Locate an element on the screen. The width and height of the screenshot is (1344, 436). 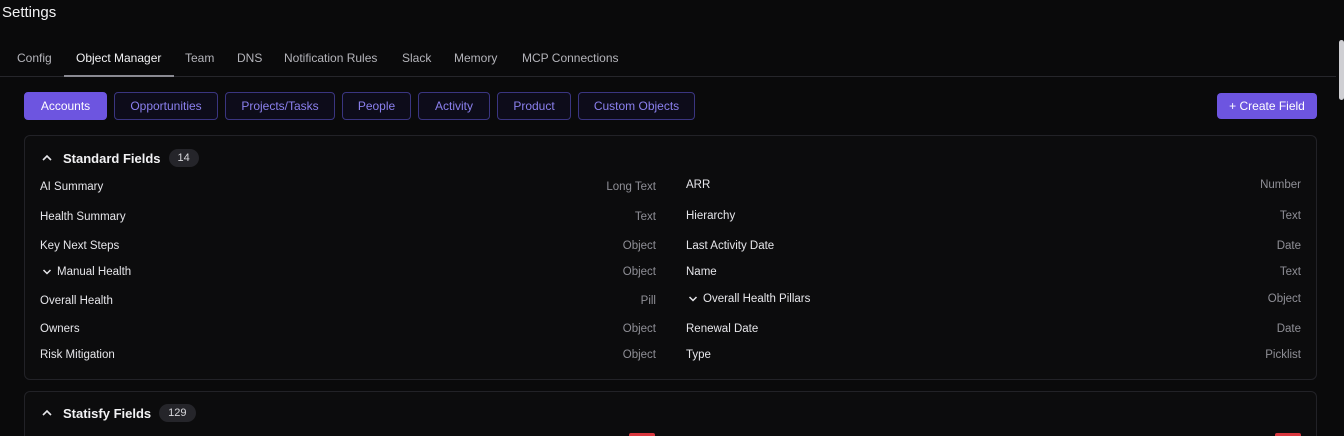
tab-notification-rules: Notification Rules is located at coordinates (330, 58).